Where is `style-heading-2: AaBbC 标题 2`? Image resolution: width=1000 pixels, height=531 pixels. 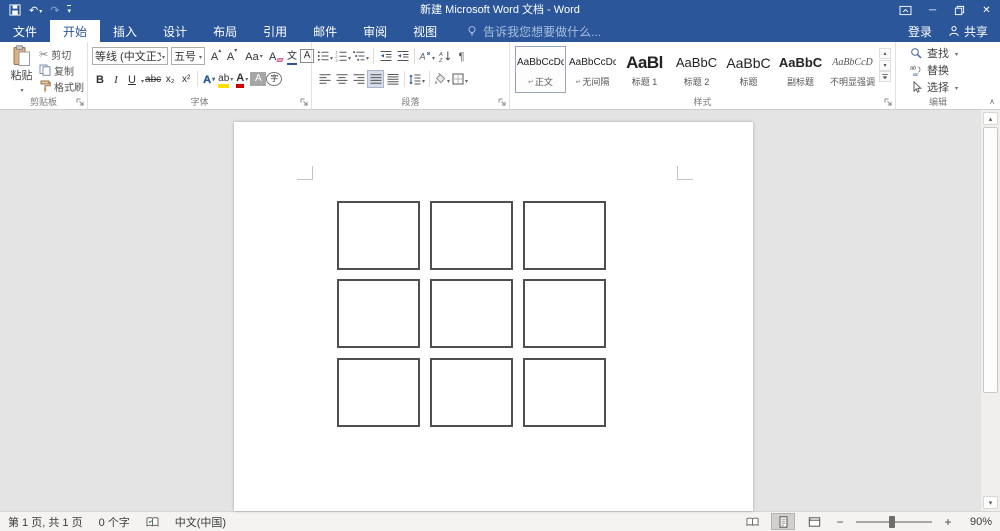
style-heading-2: AaBbC 标题 2 is located at coordinates (696, 69).